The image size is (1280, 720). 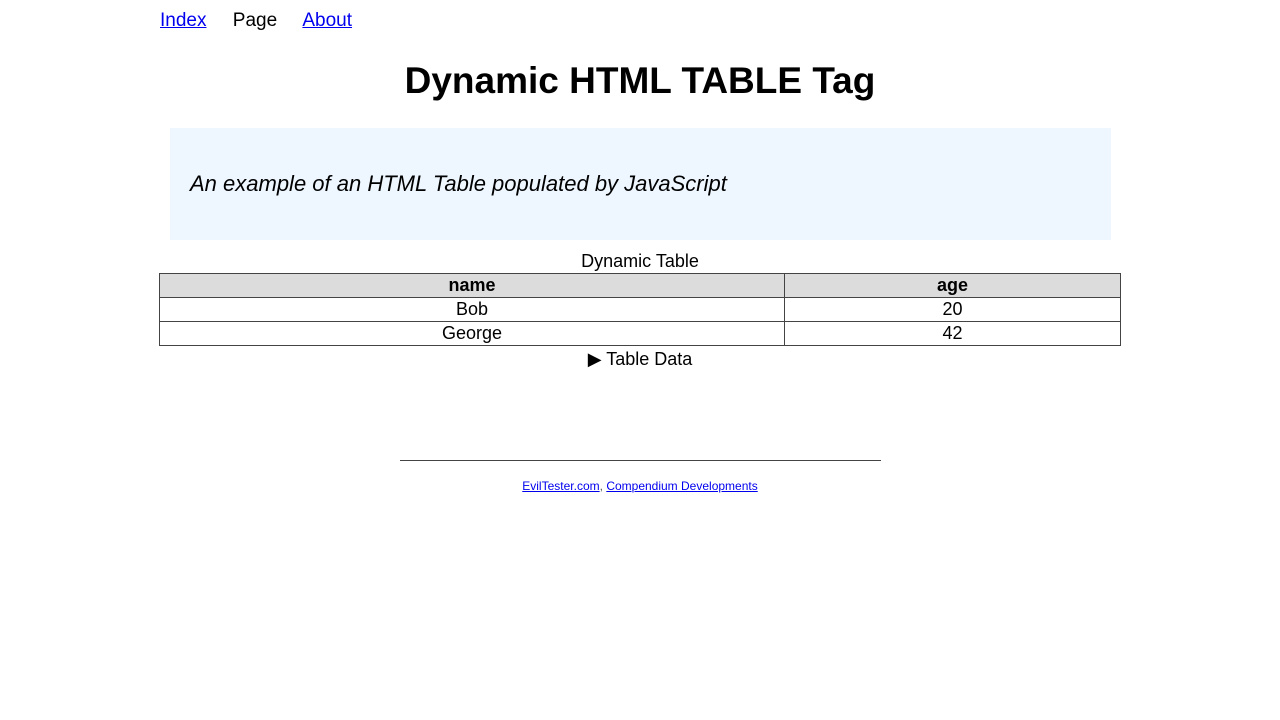 What do you see at coordinates (952, 333) in the screenshot?
I see `cell-age: 42` at bounding box center [952, 333].